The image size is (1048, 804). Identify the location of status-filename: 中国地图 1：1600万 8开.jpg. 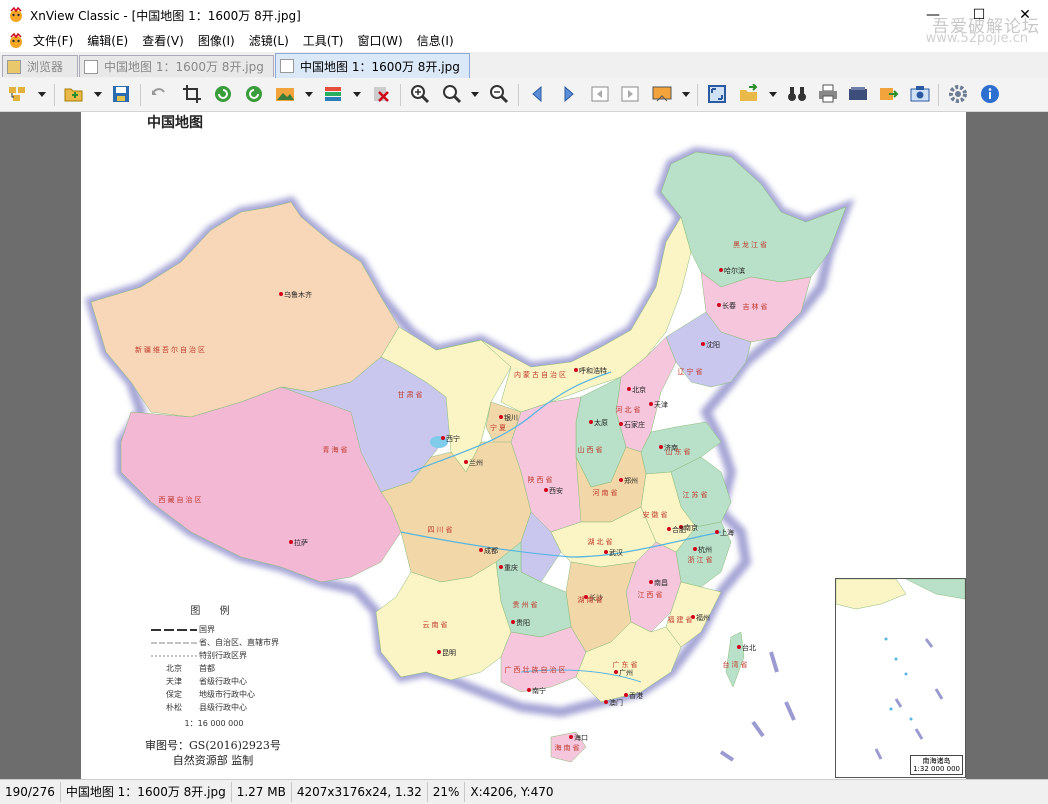
(146, 792).